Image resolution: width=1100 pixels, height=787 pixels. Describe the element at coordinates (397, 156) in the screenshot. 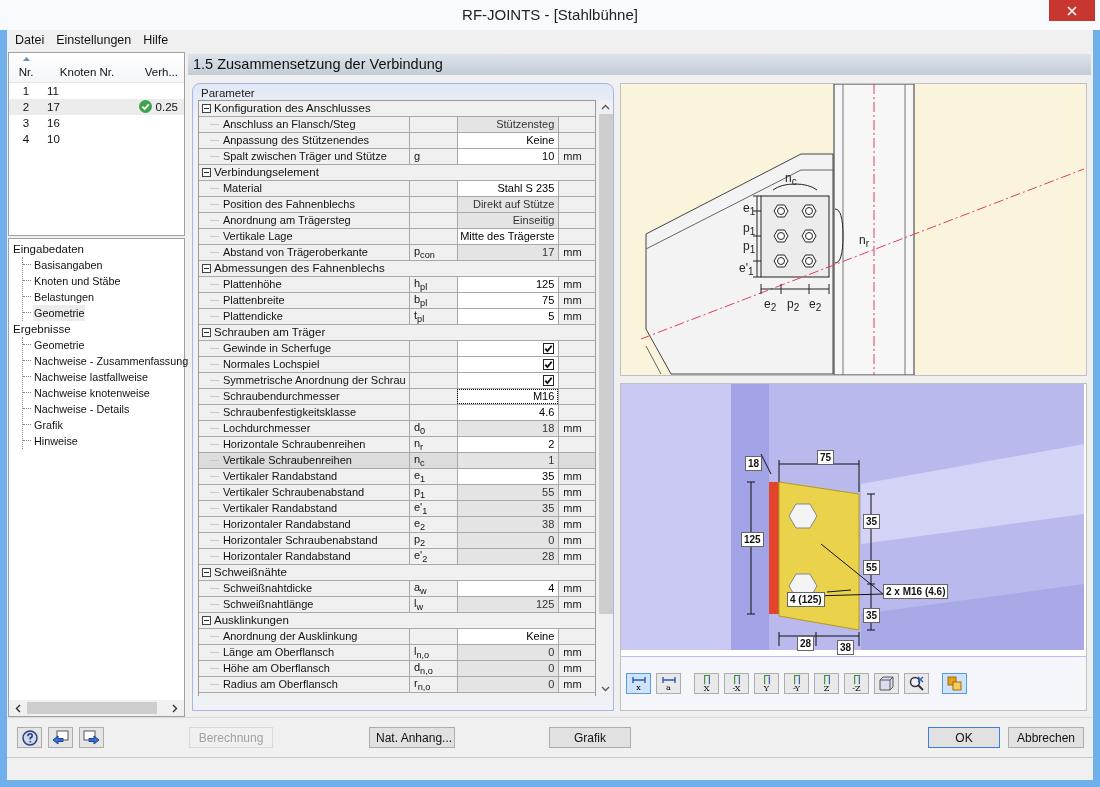

I see `parameter-row: Spalt zwischen Träger und Stütze g 10 mm` at that location.